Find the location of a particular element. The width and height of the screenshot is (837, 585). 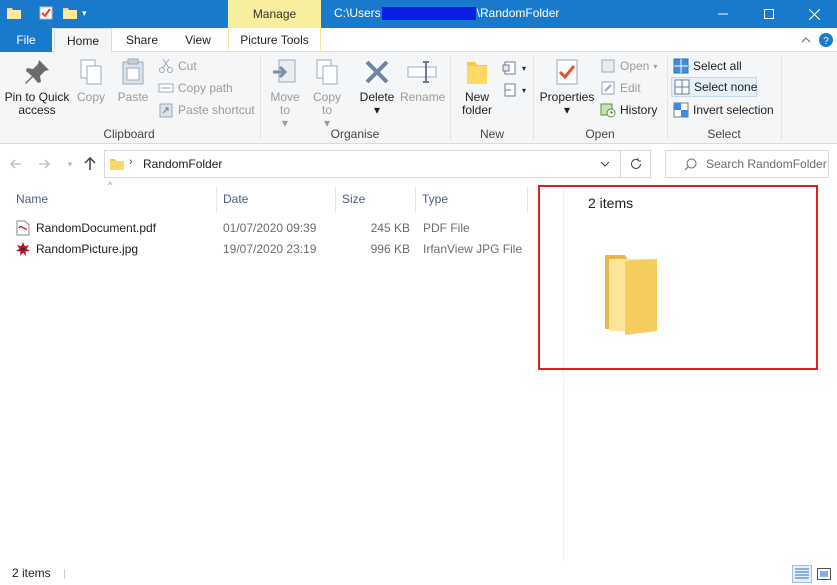

title-bar: ▾ Manage C:\Users \RandomFolder is located at coordinates (418, 14).